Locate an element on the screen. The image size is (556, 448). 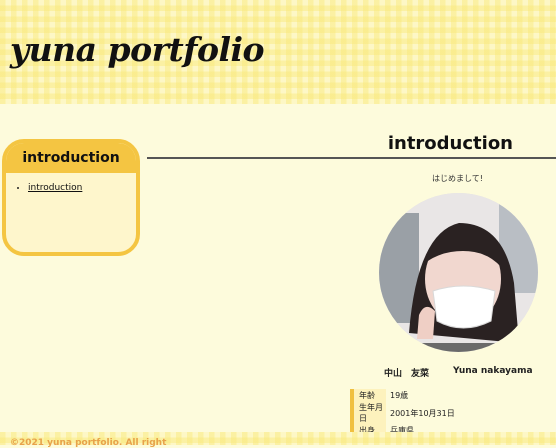
name-english: Yuna nakayama is located at coordinates (493, 371).